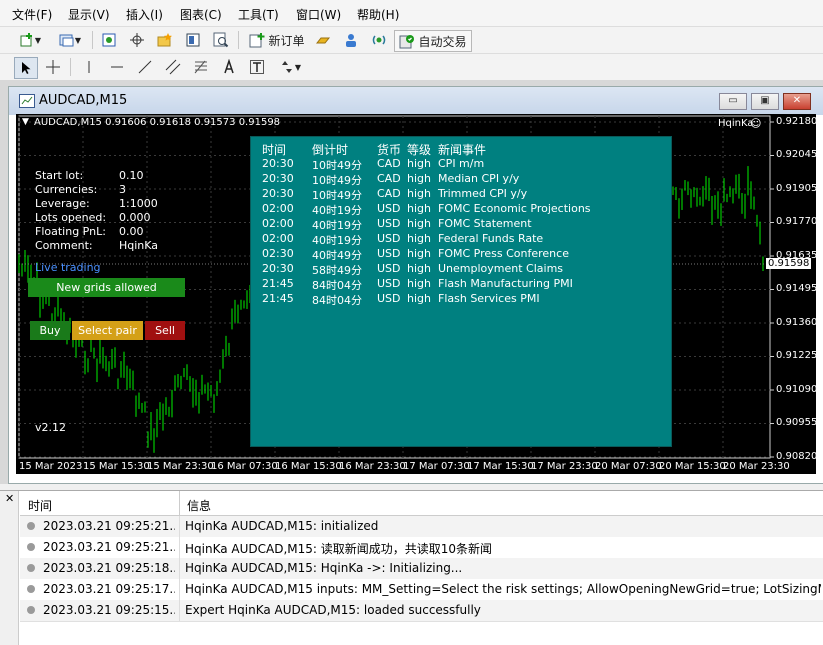 The image size is (823, 645). I want to click on menu-charts: 图表(C), so click(201, 14).